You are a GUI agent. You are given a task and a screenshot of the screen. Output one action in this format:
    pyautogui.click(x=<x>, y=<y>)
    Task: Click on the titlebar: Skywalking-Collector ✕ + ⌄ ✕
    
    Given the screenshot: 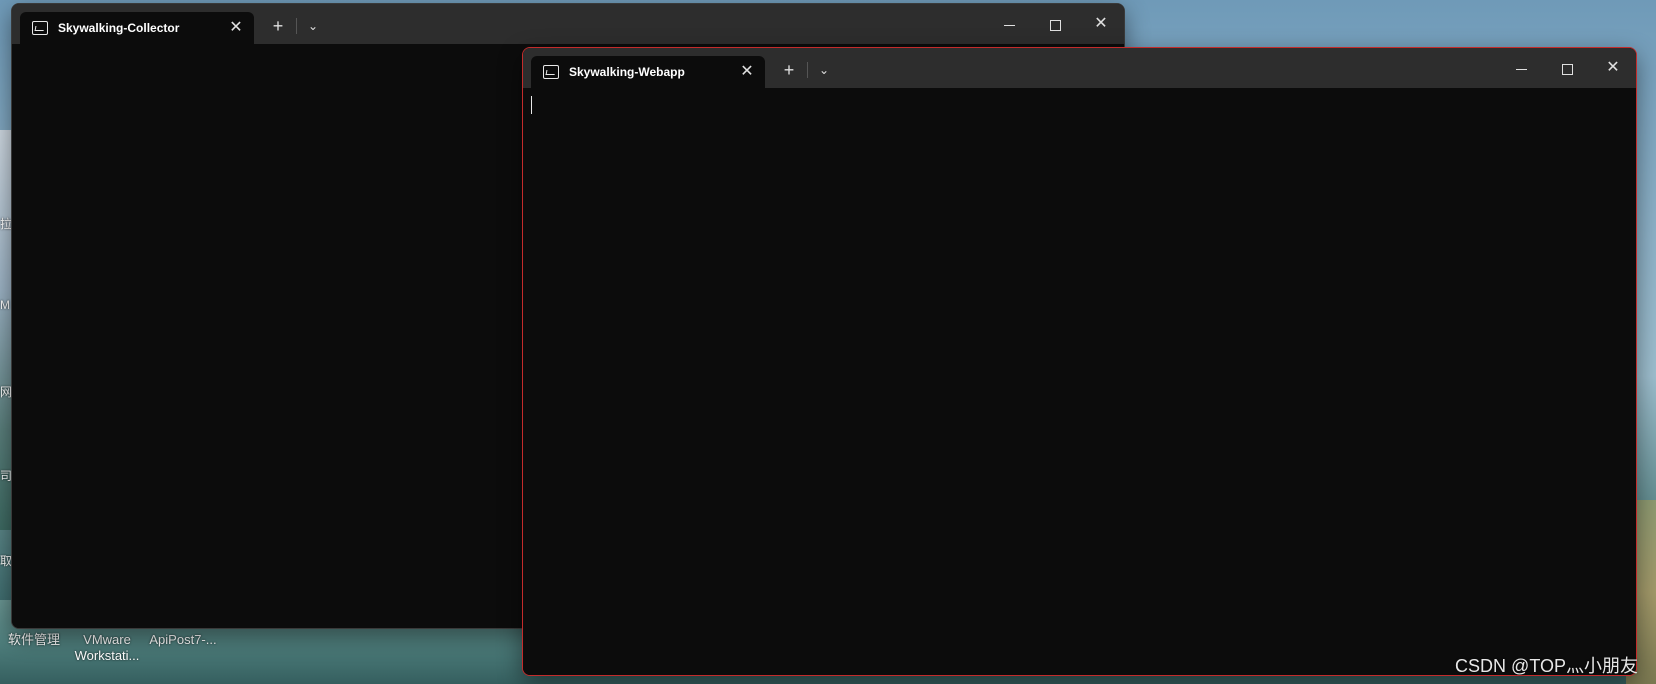 What is the action you would take?
    pyautogui.click(x=568, y=24)
    